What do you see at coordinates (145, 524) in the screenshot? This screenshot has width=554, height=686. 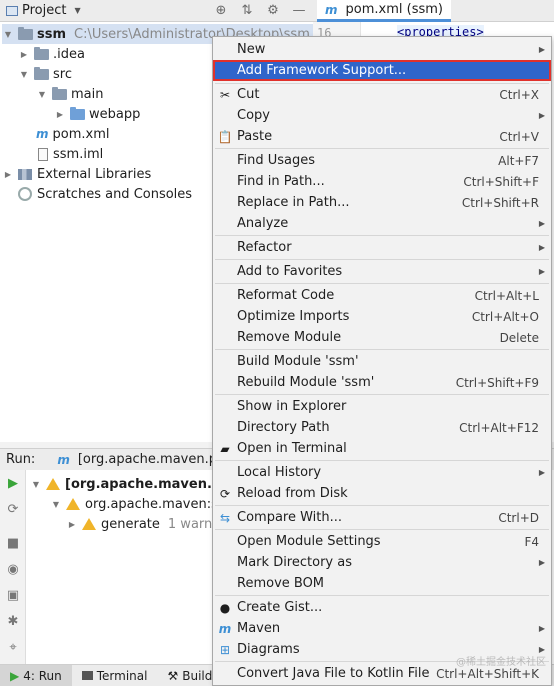 I see `run-tree-row: ▶ generate 1 warnin` at bounding box center [145, 524].